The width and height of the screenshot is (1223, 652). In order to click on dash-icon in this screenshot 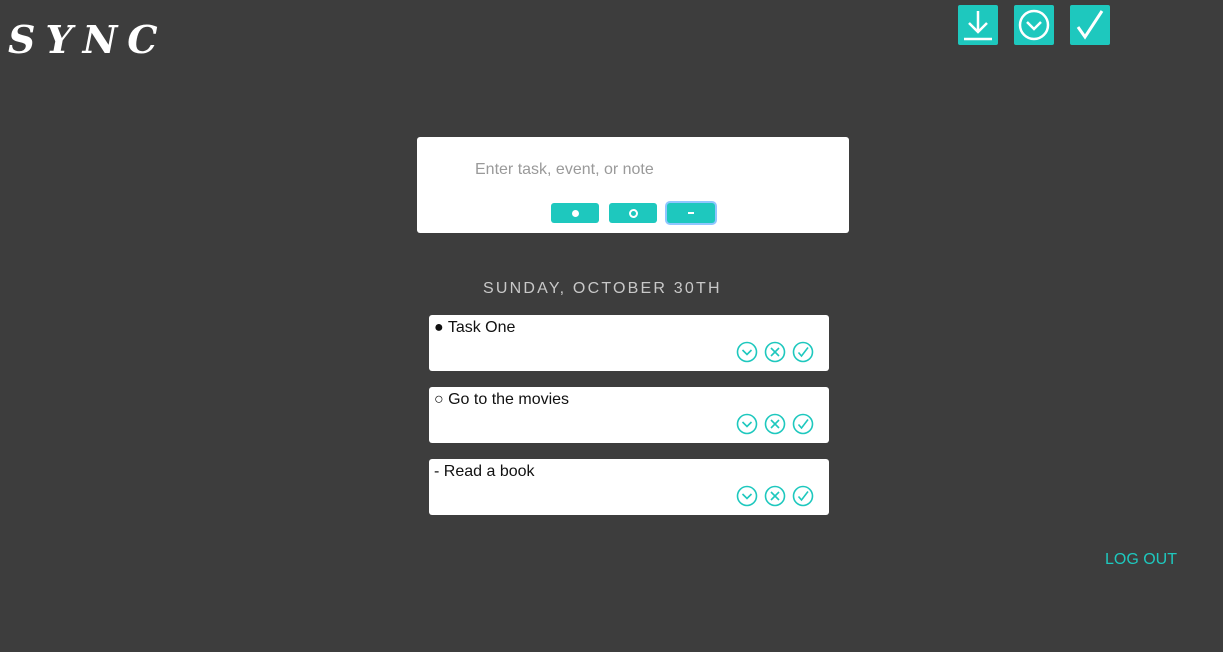, I will do `click(691, 213)`.